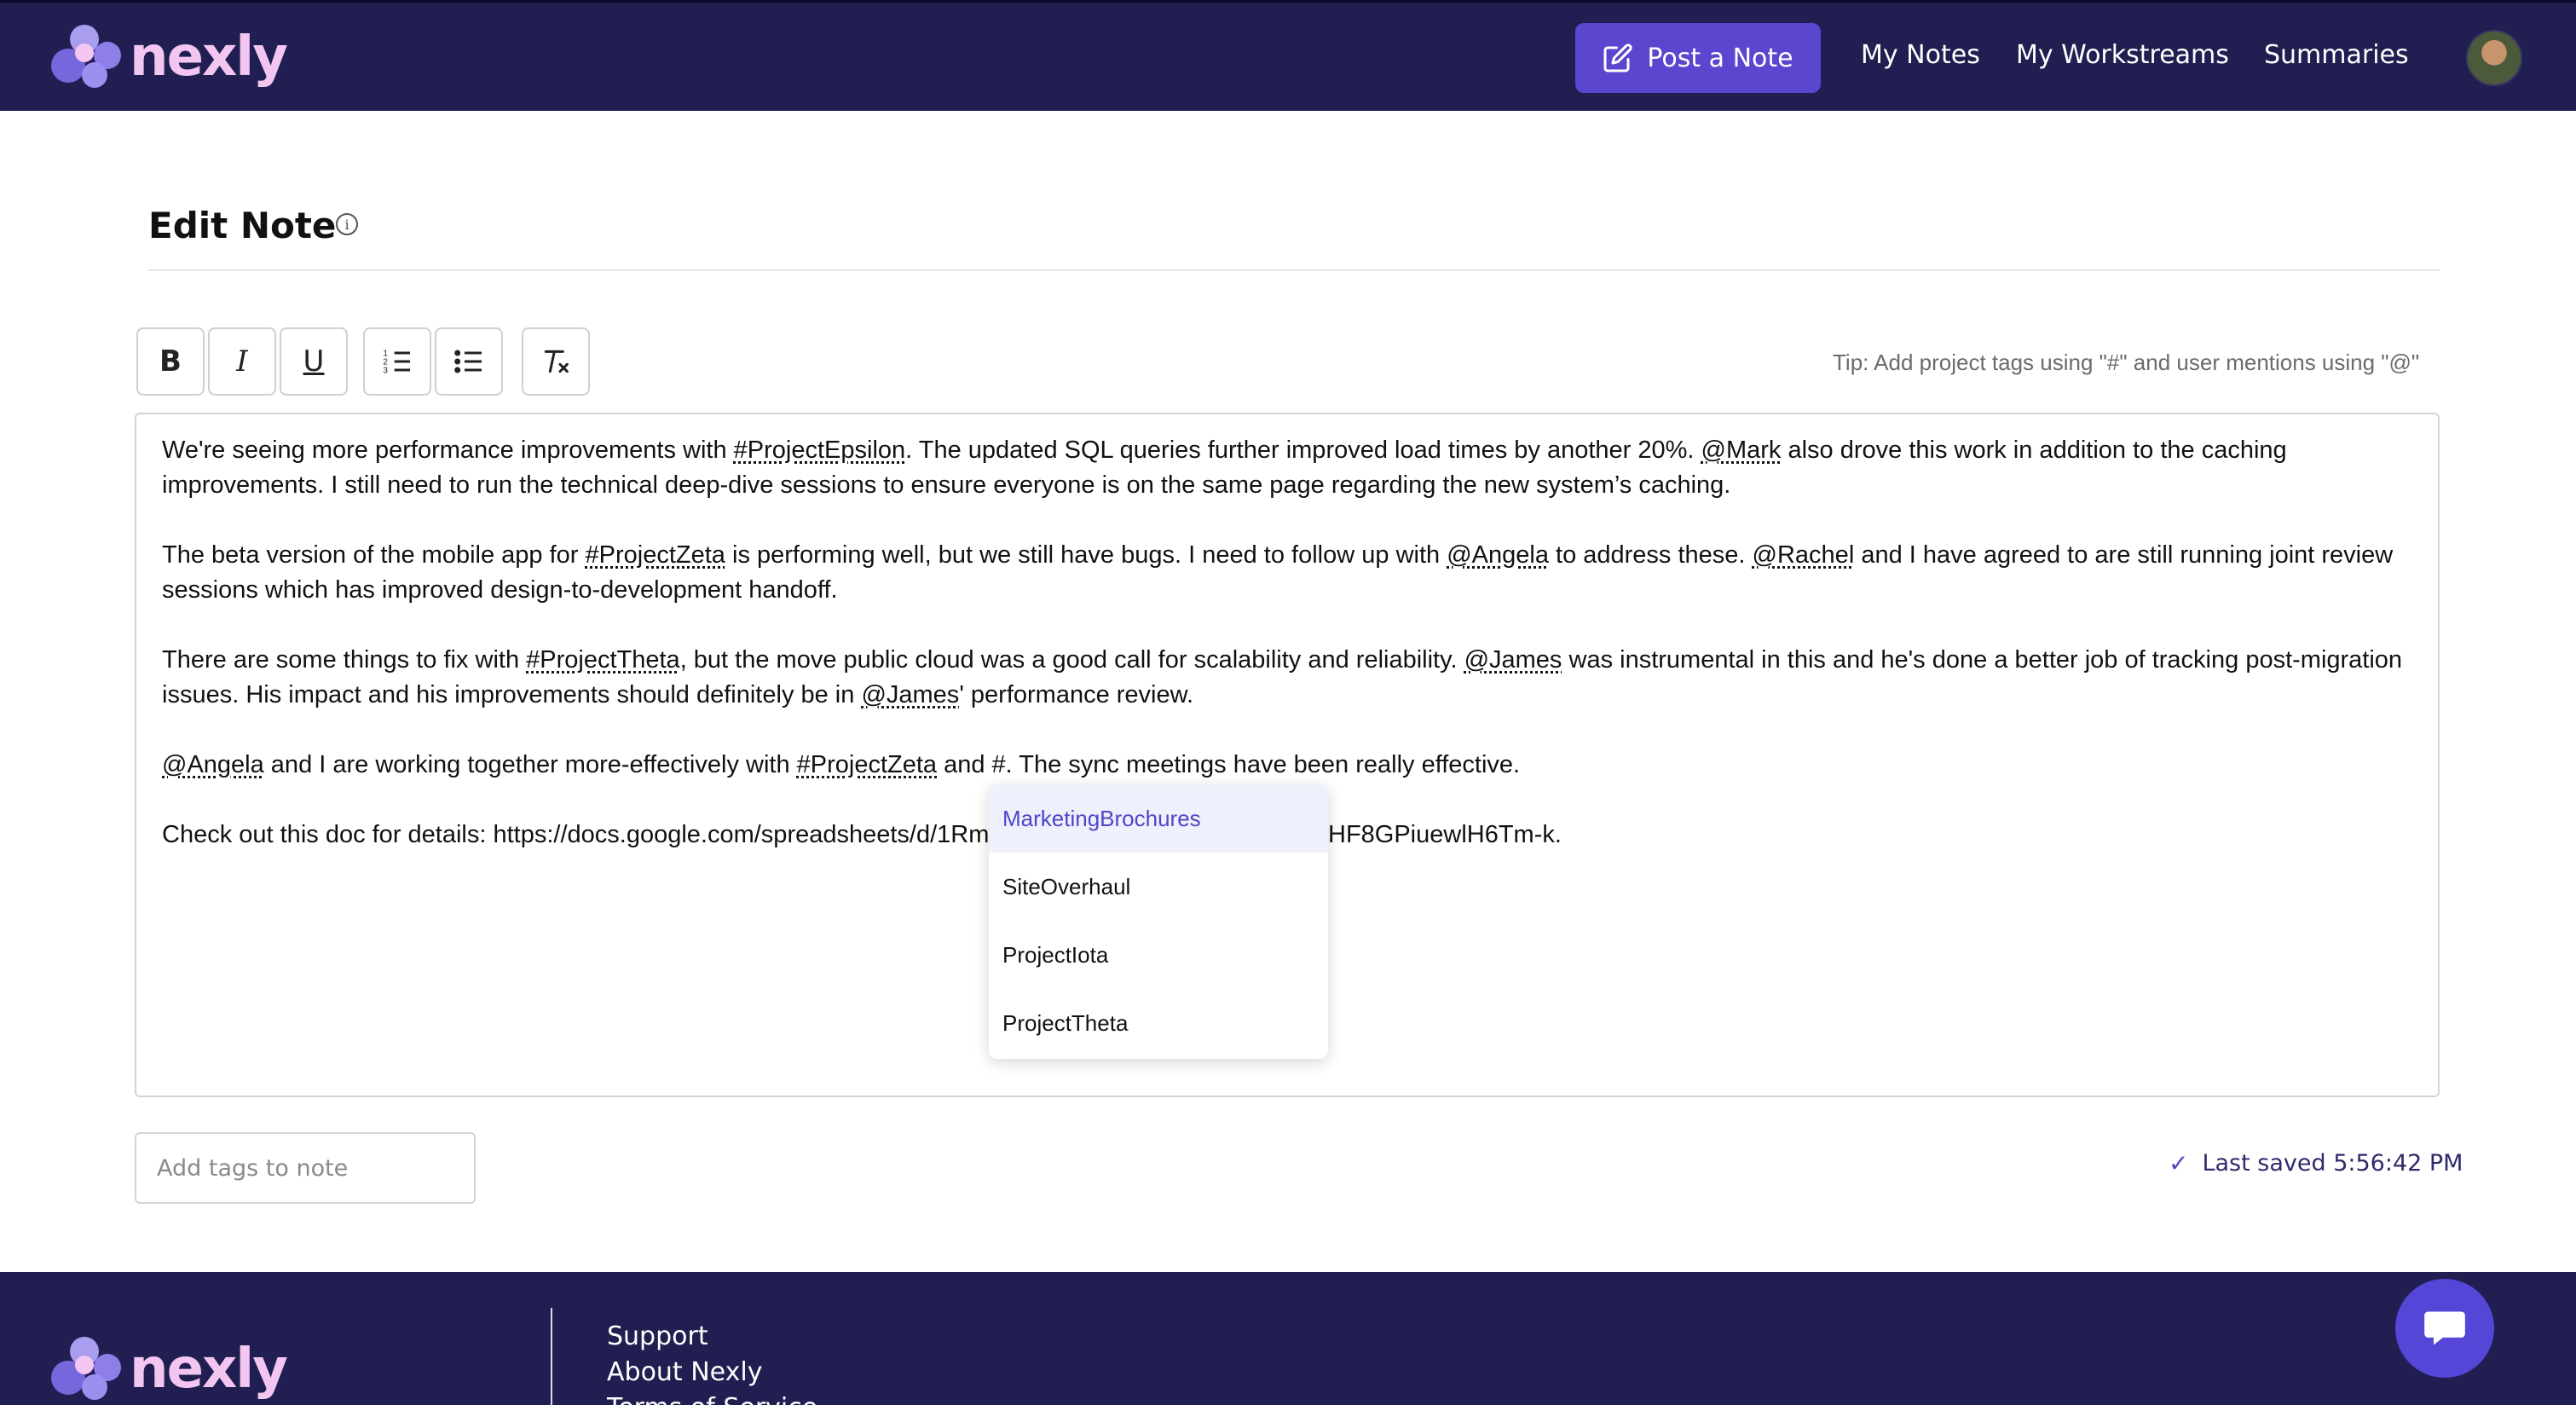 The height and width of the screenshot is (1405, 2576). I want to click on user-mention: @Mark, so click(1741, 450).